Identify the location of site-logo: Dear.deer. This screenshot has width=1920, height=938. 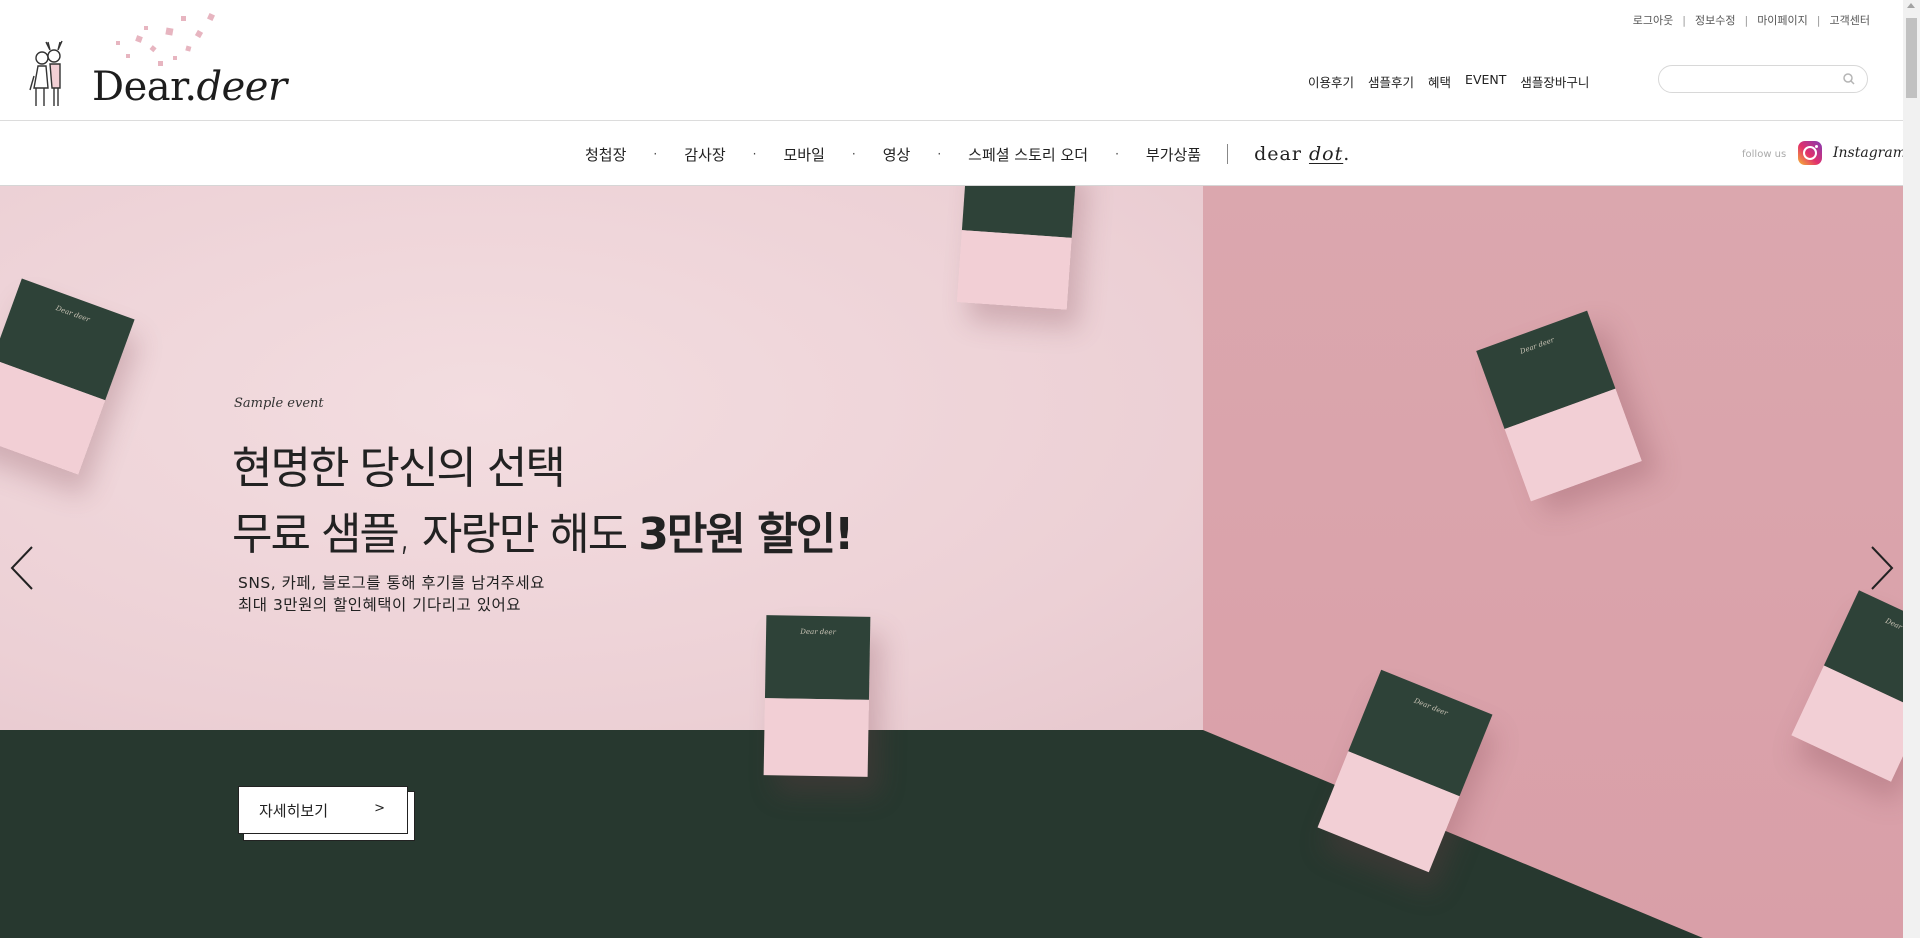
(156, 61).